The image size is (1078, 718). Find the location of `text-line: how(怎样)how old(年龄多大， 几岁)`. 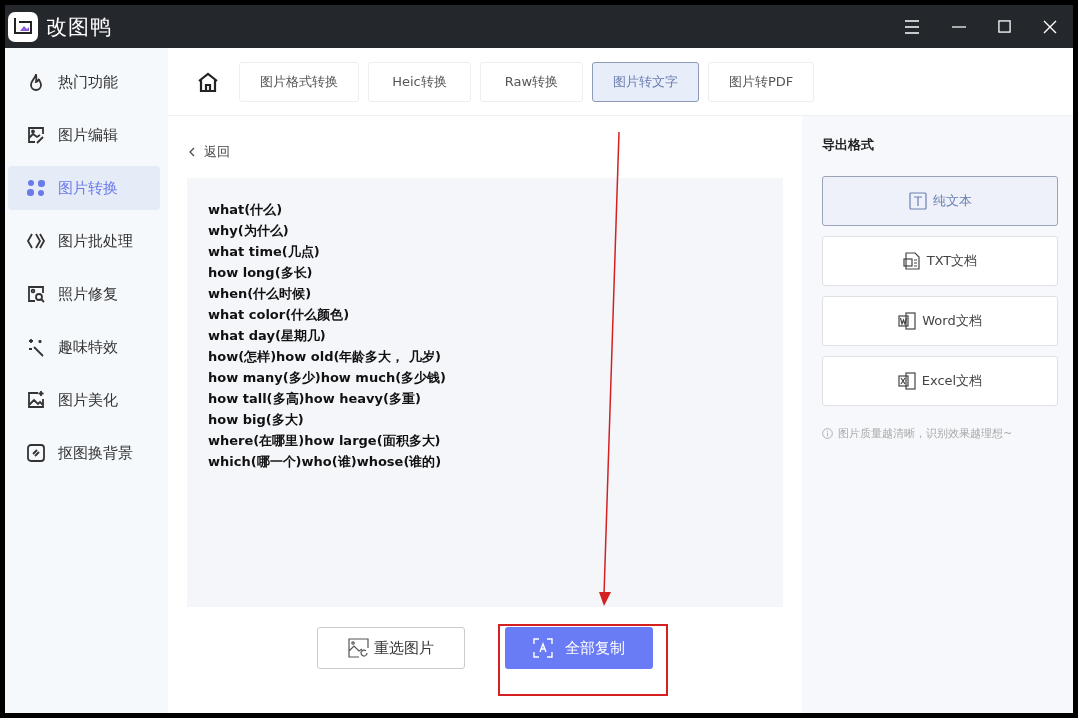

text-line: how(怎样)how old(年龄多大， 几岁) is located at coordinates (325, 357).